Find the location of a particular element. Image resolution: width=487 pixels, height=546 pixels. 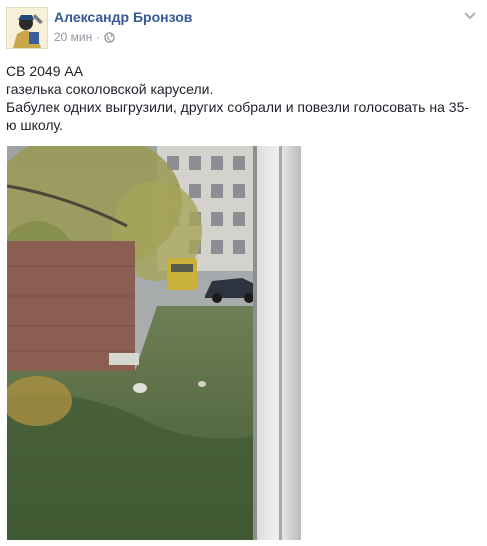

avatar is located at coordinates (27, 28).